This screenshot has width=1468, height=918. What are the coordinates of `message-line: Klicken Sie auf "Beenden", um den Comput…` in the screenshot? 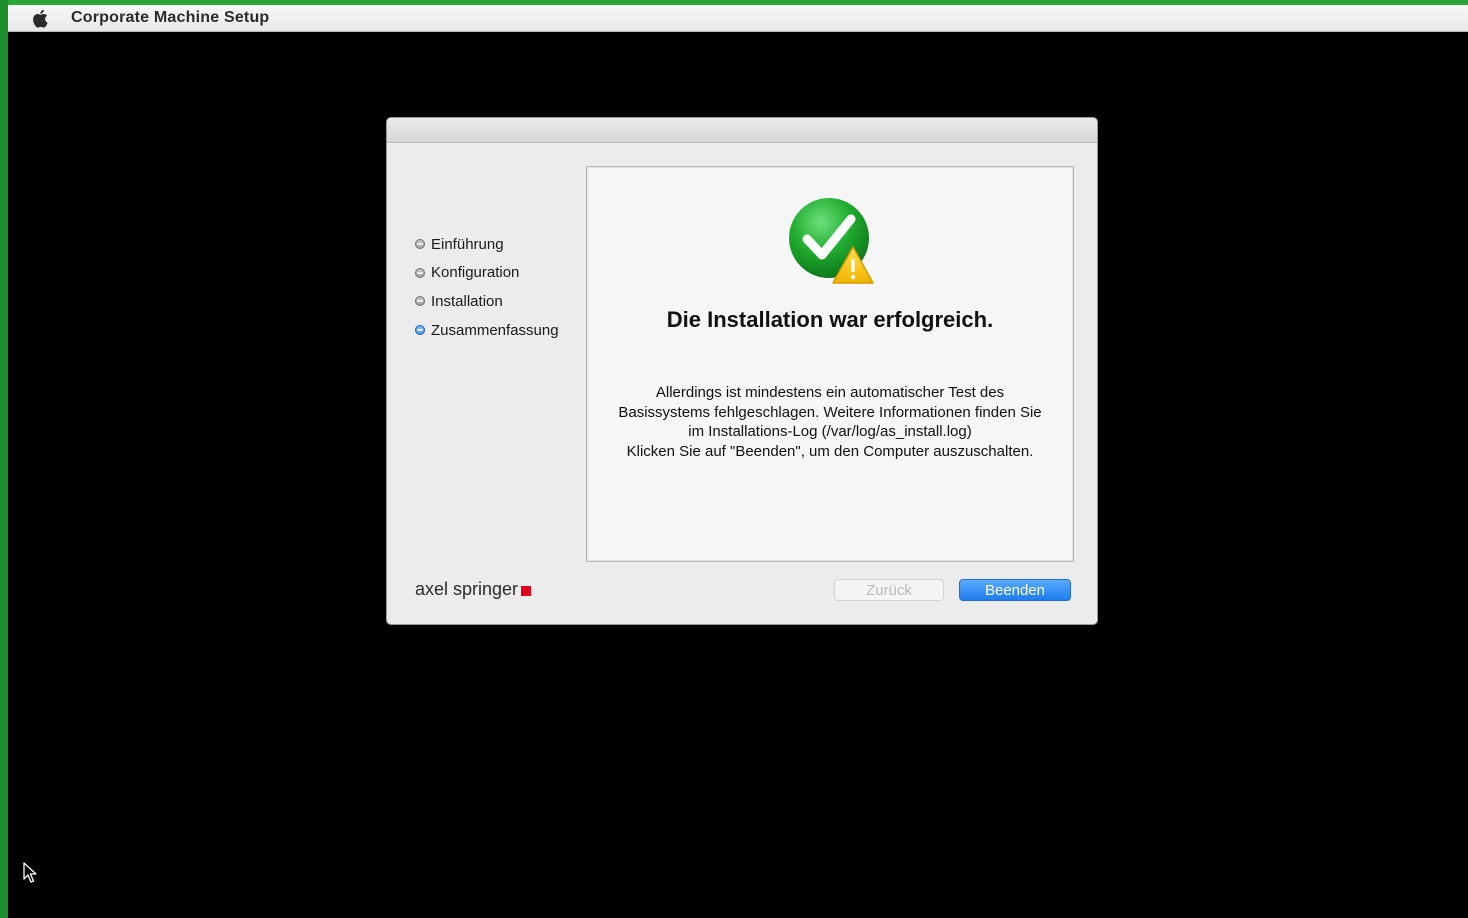 It's located at (830, 451).